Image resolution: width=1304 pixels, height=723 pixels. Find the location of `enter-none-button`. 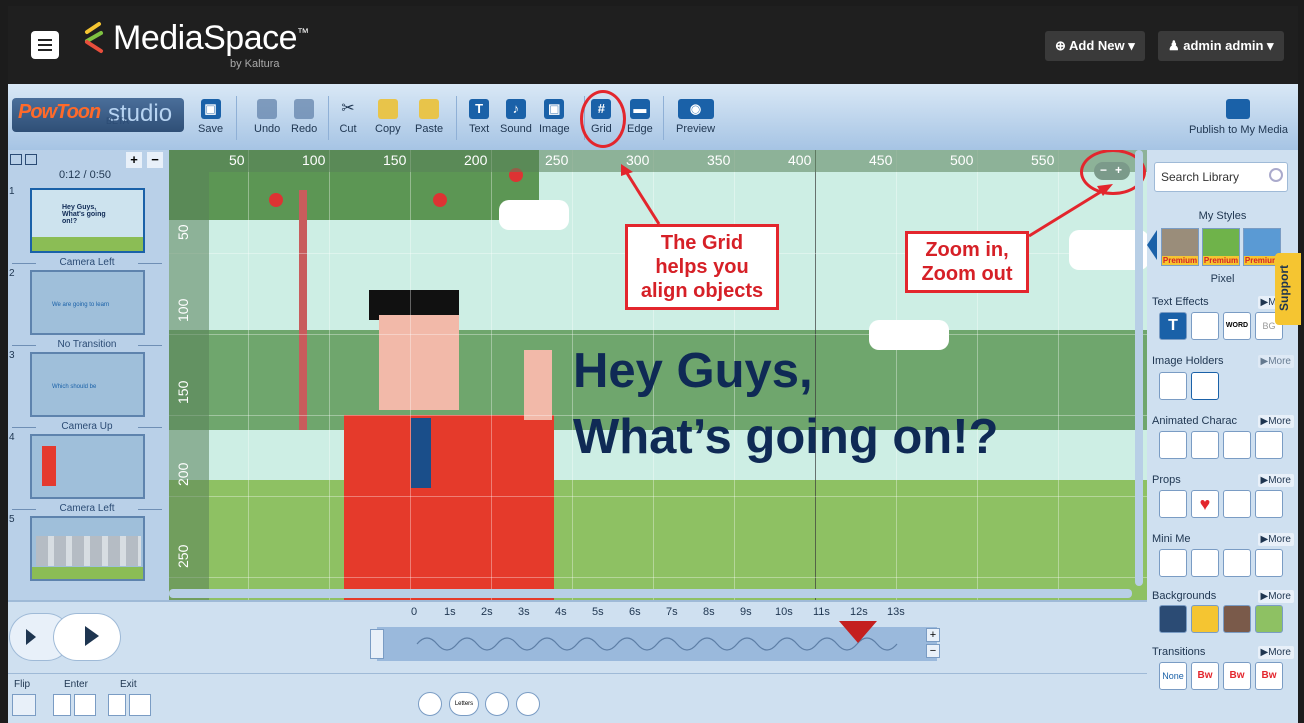

enter-none-button is located at coordinates (62, 705).